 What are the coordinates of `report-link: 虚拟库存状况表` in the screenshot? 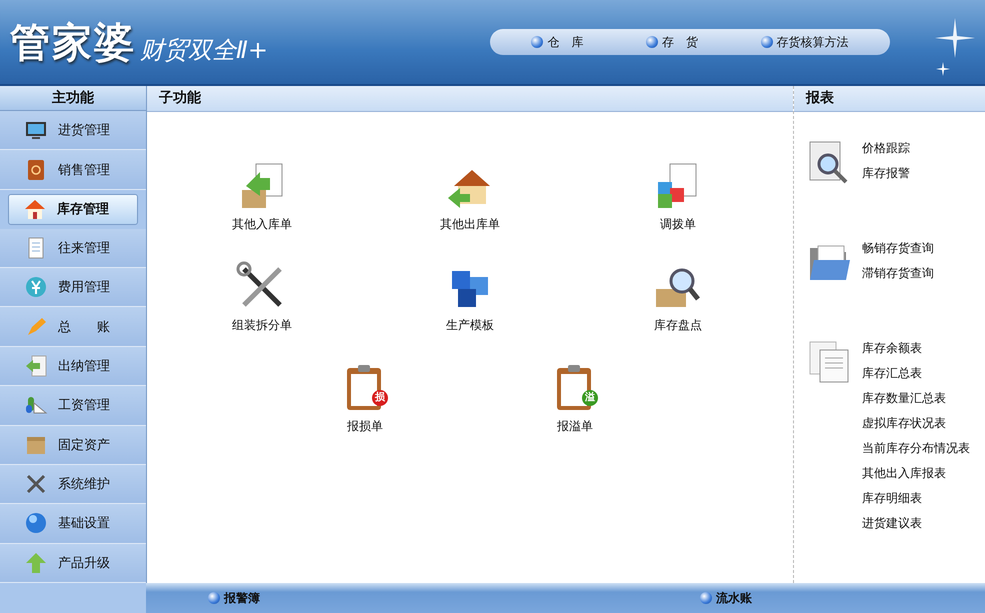 It's located at (916, 423).